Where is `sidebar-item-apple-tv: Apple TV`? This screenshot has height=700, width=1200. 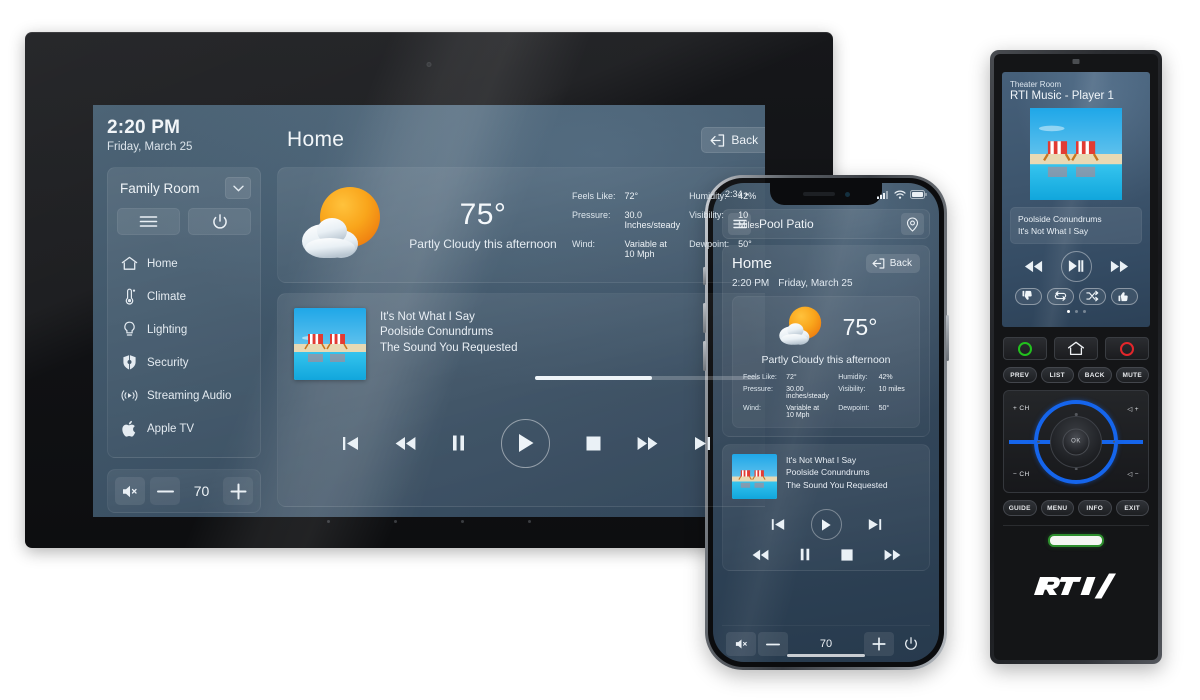 sidebar-item-apple-tv: Apple TV is located at coordinates (184, 428).